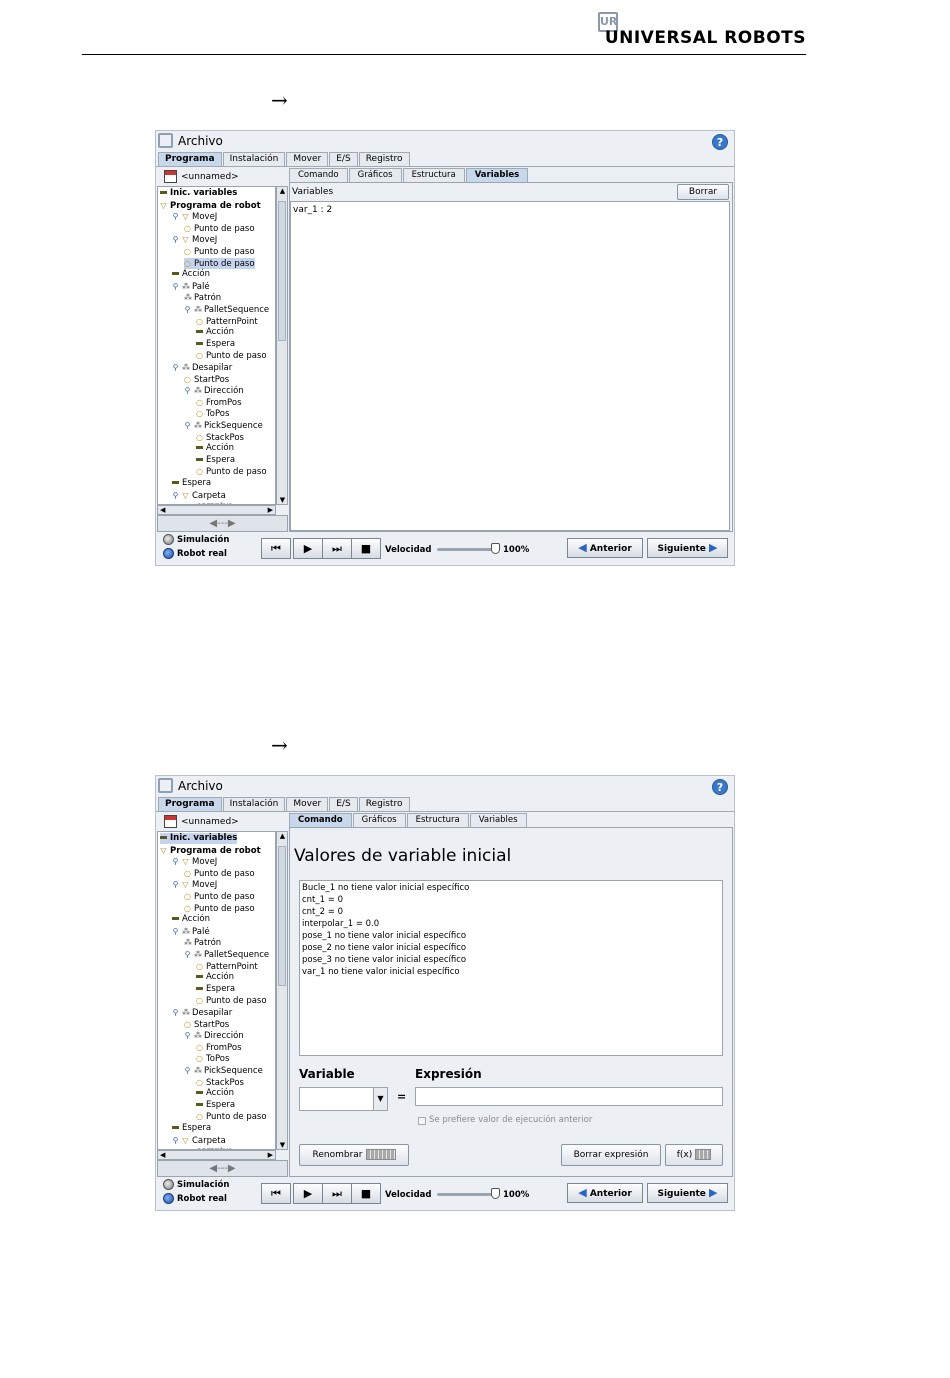  What do you see at coordinates (611, 1155) in the screenshot?
I see `clear-expression-button: Borrar expresión` at bounding box center [611, 1155].